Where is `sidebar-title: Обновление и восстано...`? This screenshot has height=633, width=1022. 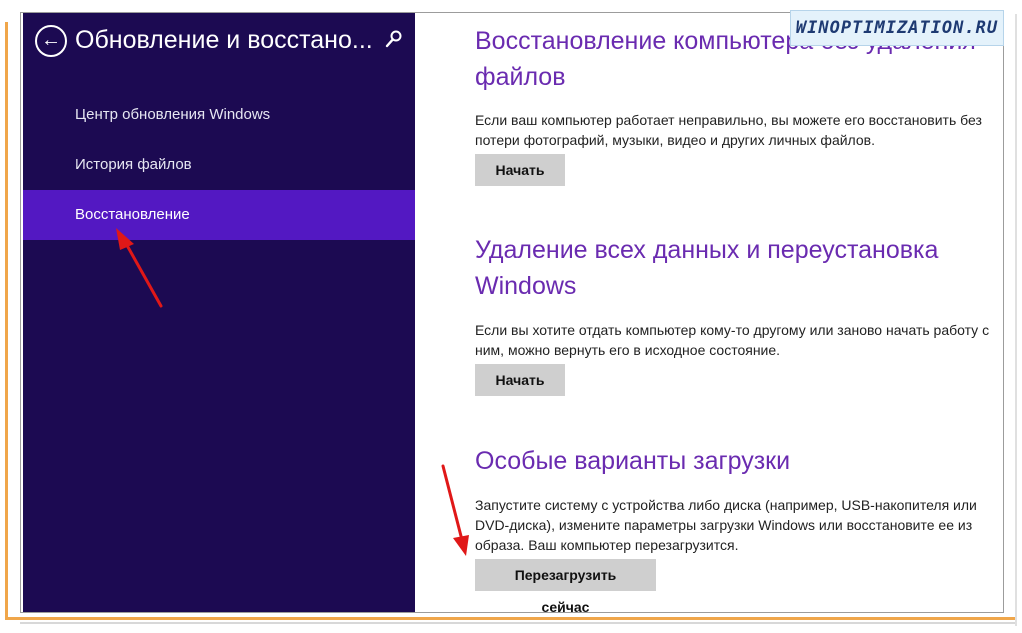 sidebar-title: Обновление и восстано... is located at coordinates (224, 40).